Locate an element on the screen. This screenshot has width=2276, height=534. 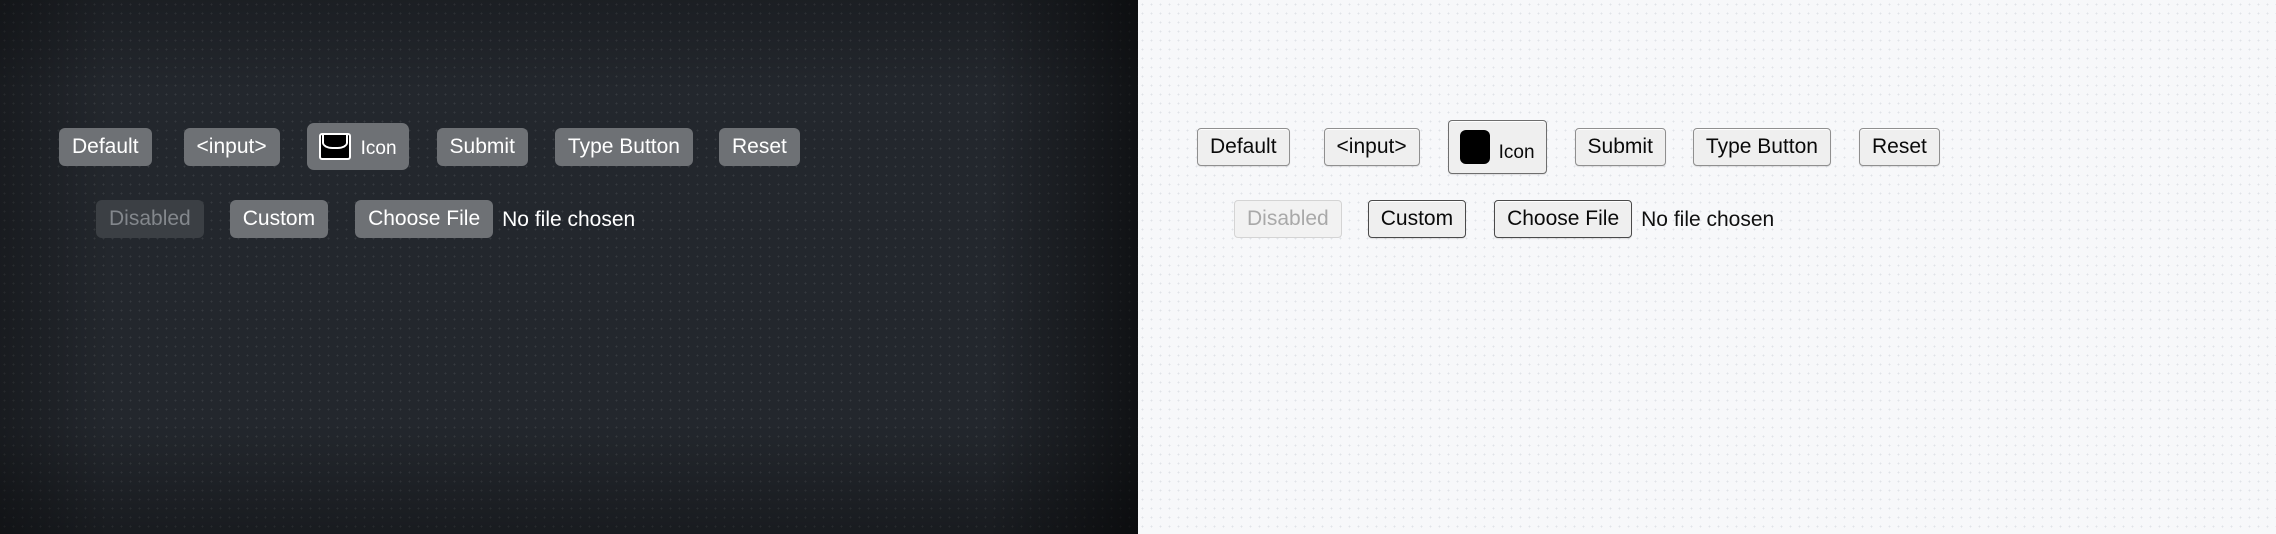
black-box-icon is located at coordinates (1474, 146).